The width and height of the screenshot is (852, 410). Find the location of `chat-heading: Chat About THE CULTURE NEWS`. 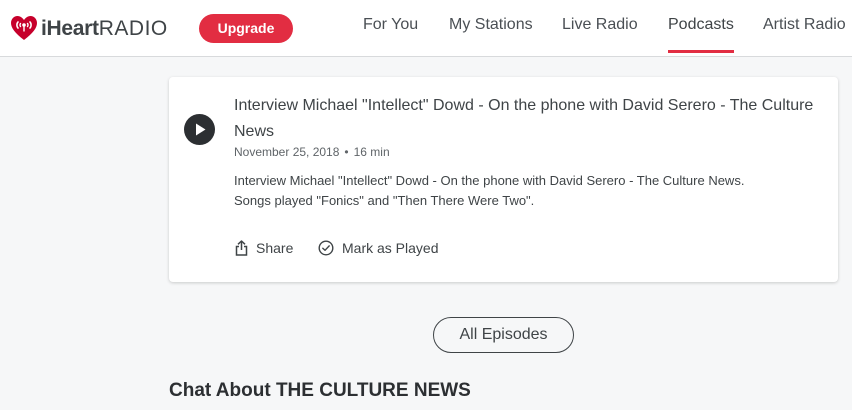

chat-heading: Chat About THE CULTURE NEWS is located at coordinates (320, 390).